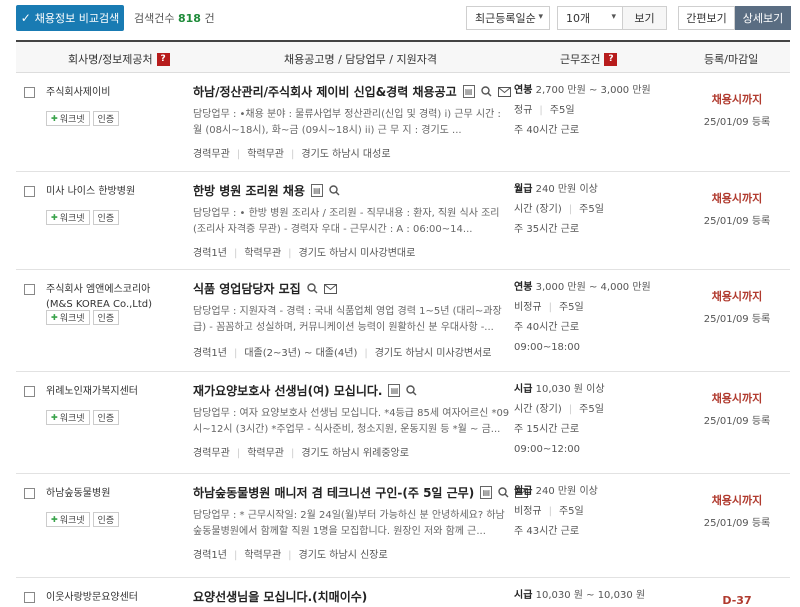 This screenshot has height=607, width=800. Describe the element at coordinates (106, 597) in the screenshot. I see `company-name: 이웃사랑방문요양센터` at that location.